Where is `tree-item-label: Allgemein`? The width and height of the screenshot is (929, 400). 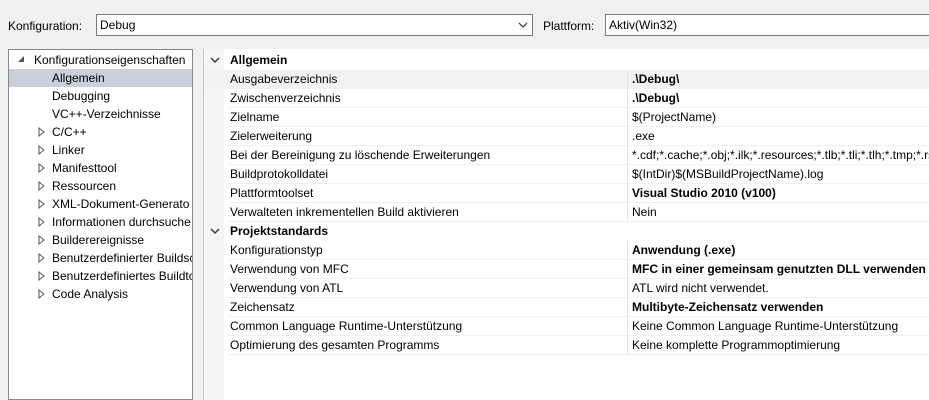 tree-item-label: Allgemein is located at coordinates (78, 78).